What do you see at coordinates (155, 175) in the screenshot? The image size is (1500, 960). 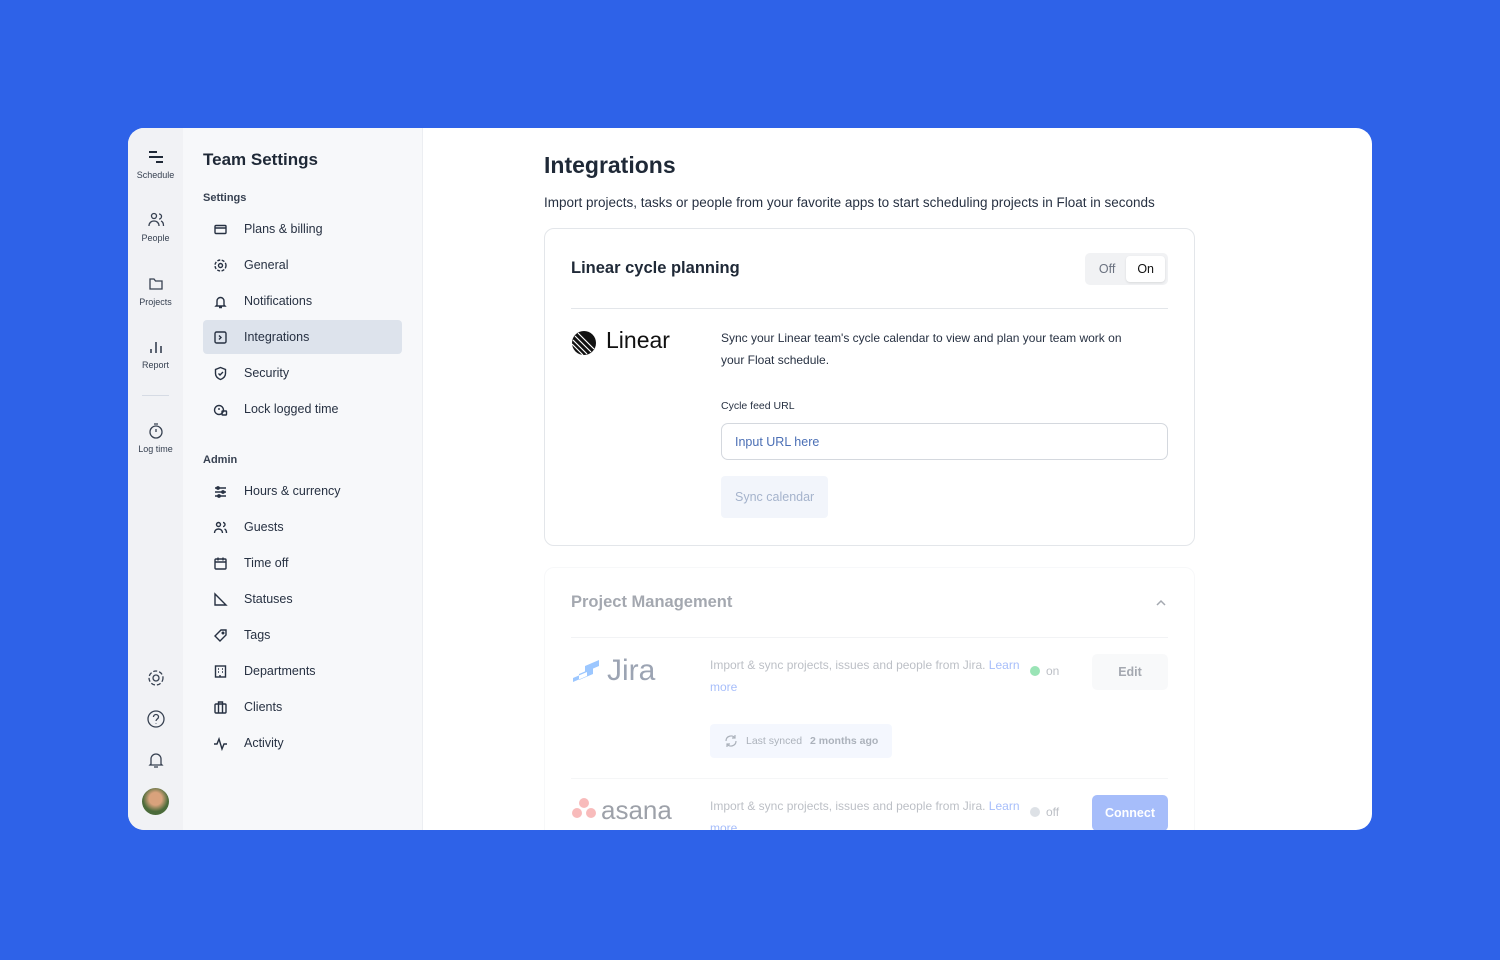 I see `rail-label: Schedule` at bounding box center [155, 175].